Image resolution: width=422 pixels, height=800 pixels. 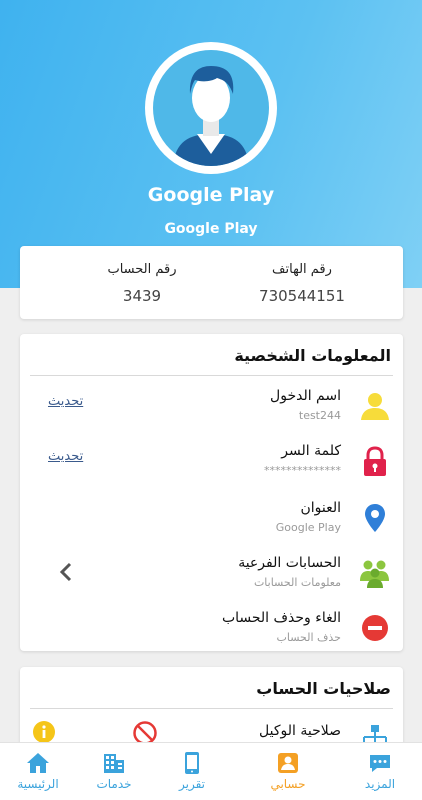 I want to click on avatar, so click(x=211, y=108).